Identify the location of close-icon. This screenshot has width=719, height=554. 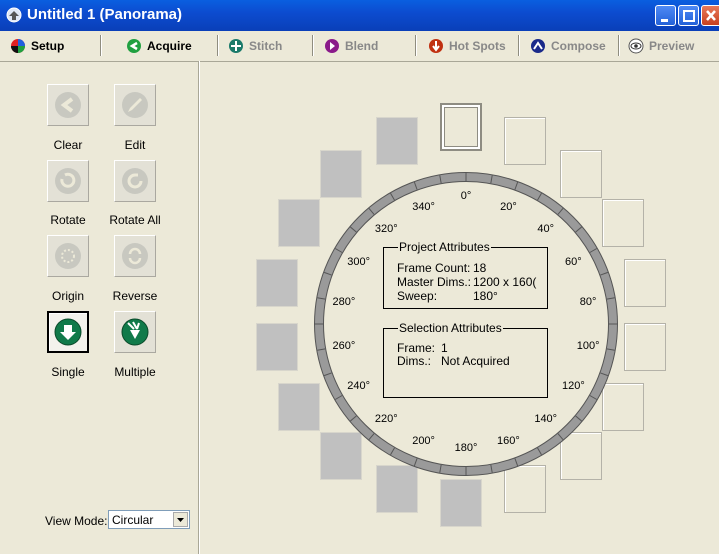
(711, 15).